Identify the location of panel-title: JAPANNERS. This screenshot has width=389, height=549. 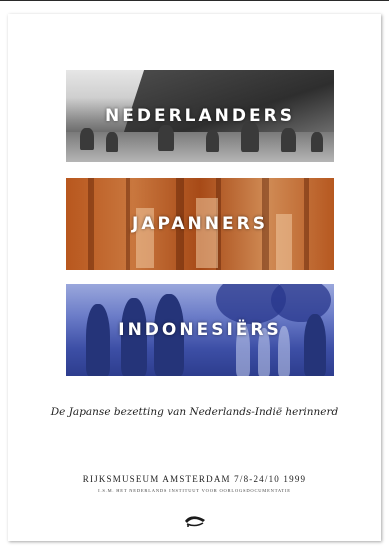
(200, 224).